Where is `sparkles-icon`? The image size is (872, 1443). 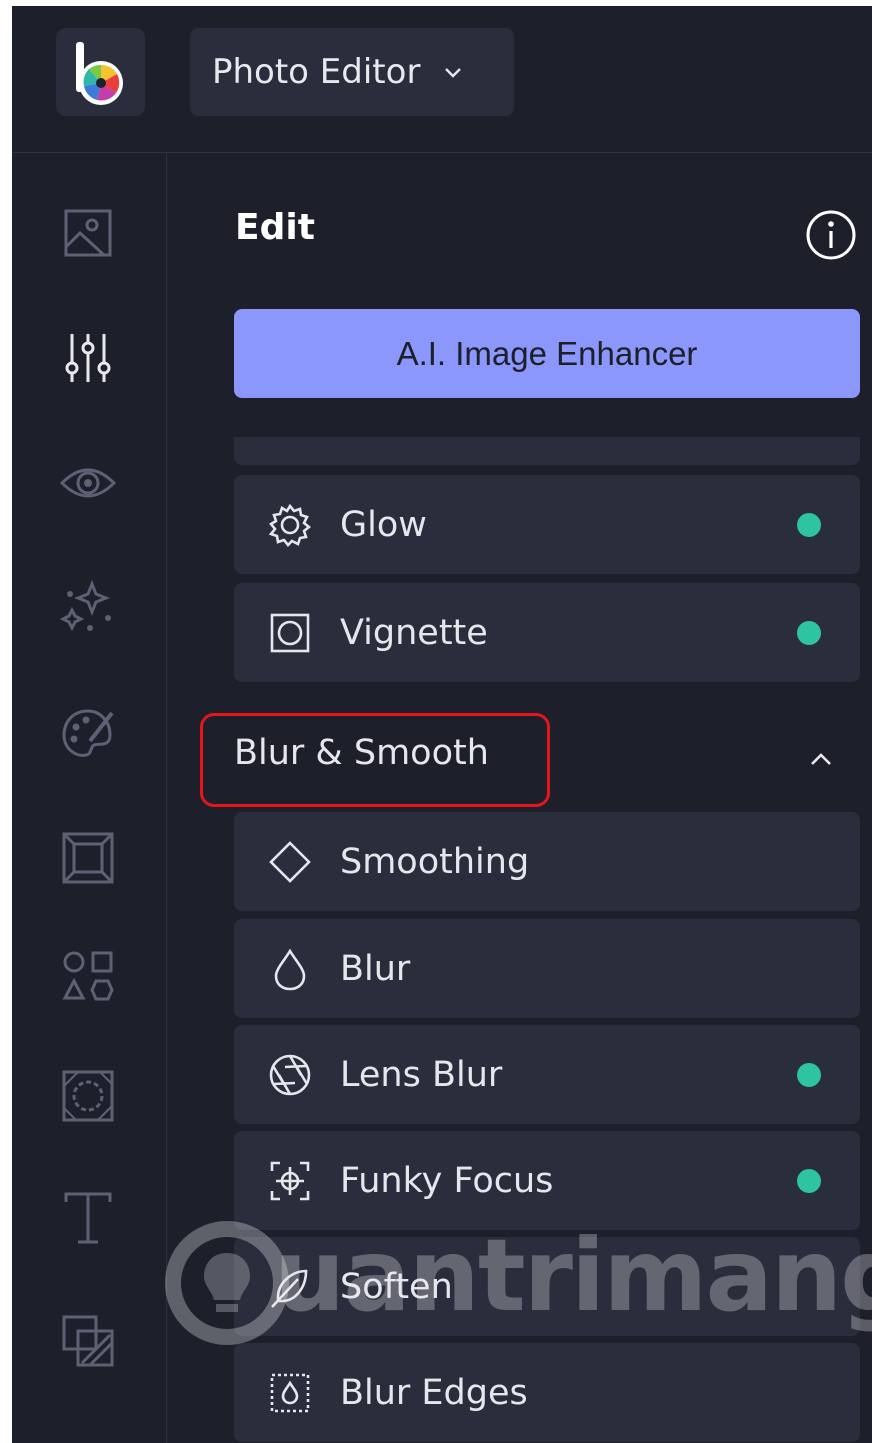
sparkles-icon is located at coordinates (88, 608).